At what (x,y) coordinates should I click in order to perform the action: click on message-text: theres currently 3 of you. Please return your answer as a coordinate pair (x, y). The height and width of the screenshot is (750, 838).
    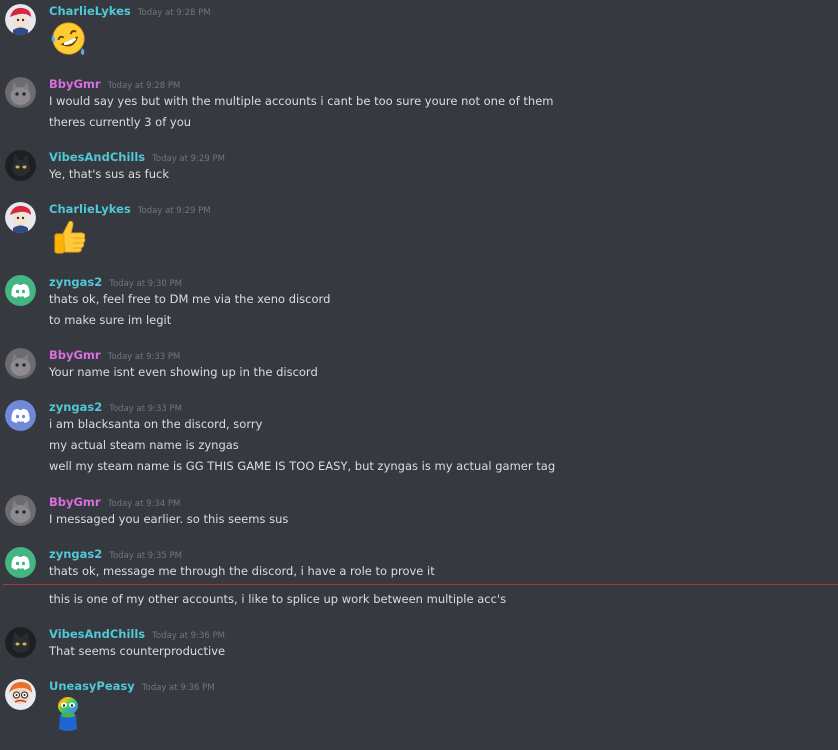
    Looking at the image, I should click on (120, 122).